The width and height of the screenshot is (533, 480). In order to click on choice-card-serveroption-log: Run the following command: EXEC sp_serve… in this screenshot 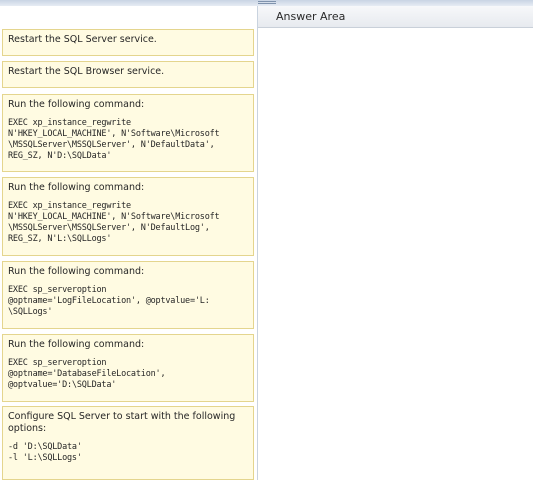, I will do `click(128, 295)`.